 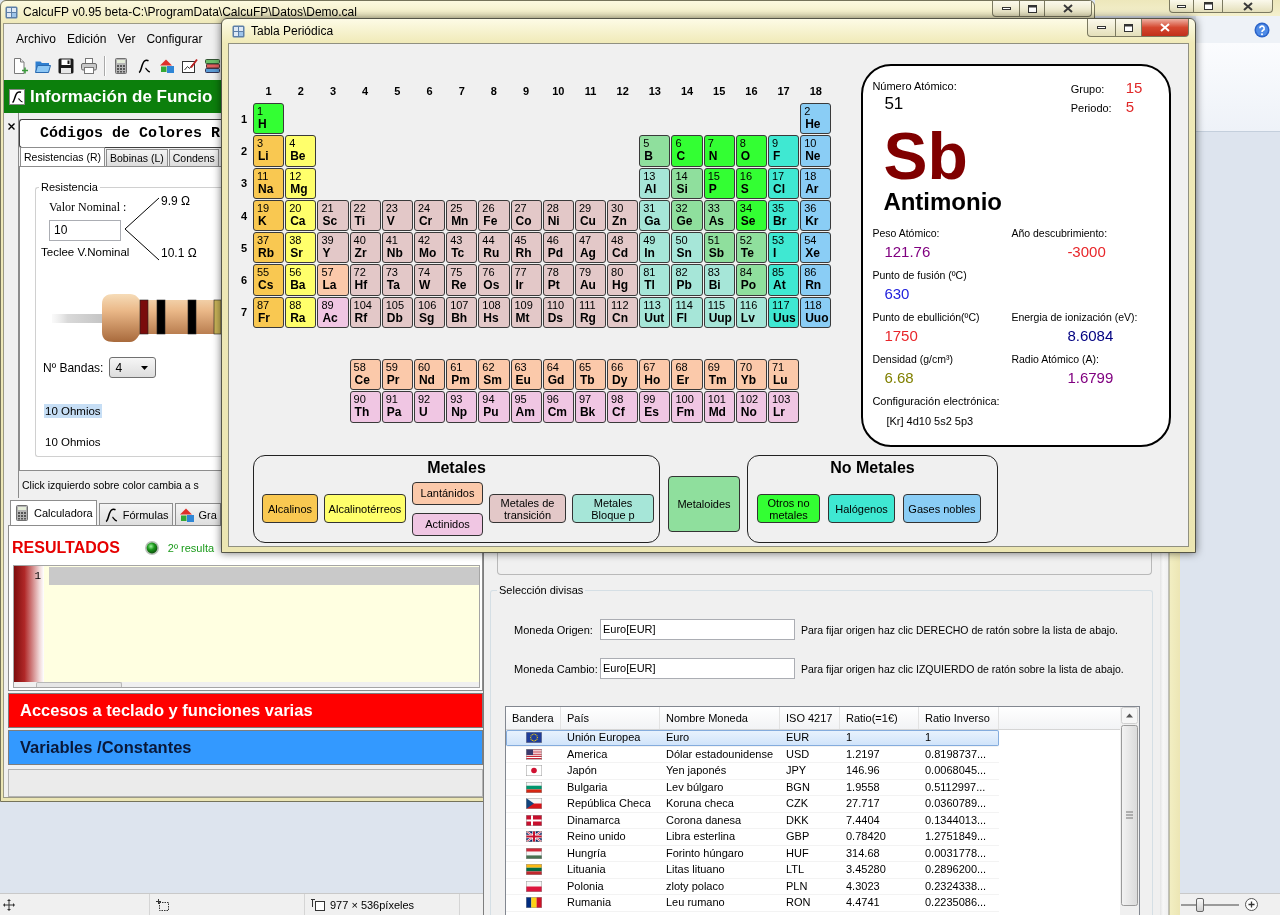 I want to click on element-tile: 113 Uut, so click(x=655, y=312).